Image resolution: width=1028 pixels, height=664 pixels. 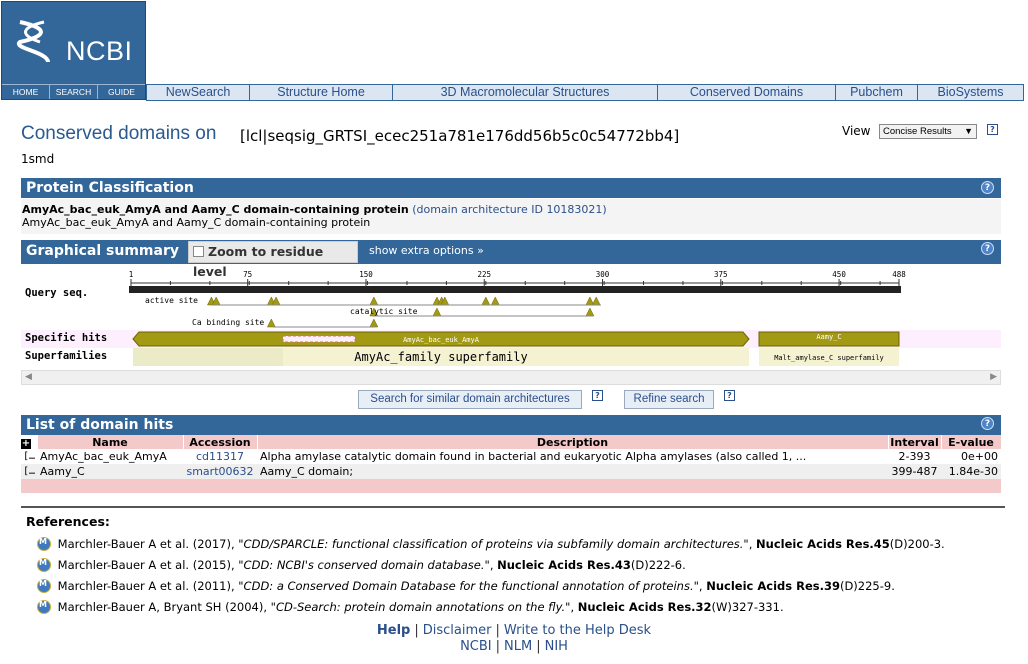 I want to click on superfamily-malt: Malt_amylase_C superfamily, so click(x=829, y=357).